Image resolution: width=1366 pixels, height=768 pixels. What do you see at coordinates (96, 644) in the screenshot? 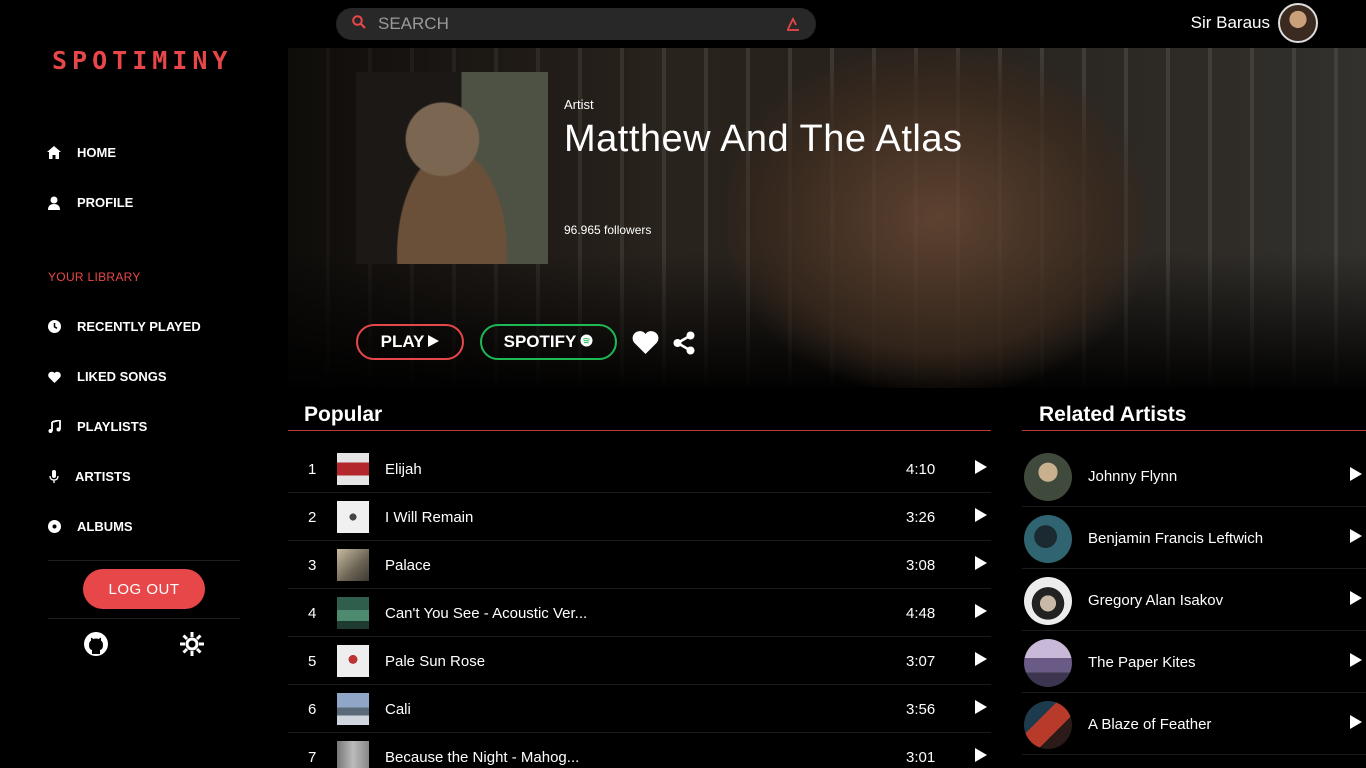
I see `github-icon` at bounding box center [96, 644].